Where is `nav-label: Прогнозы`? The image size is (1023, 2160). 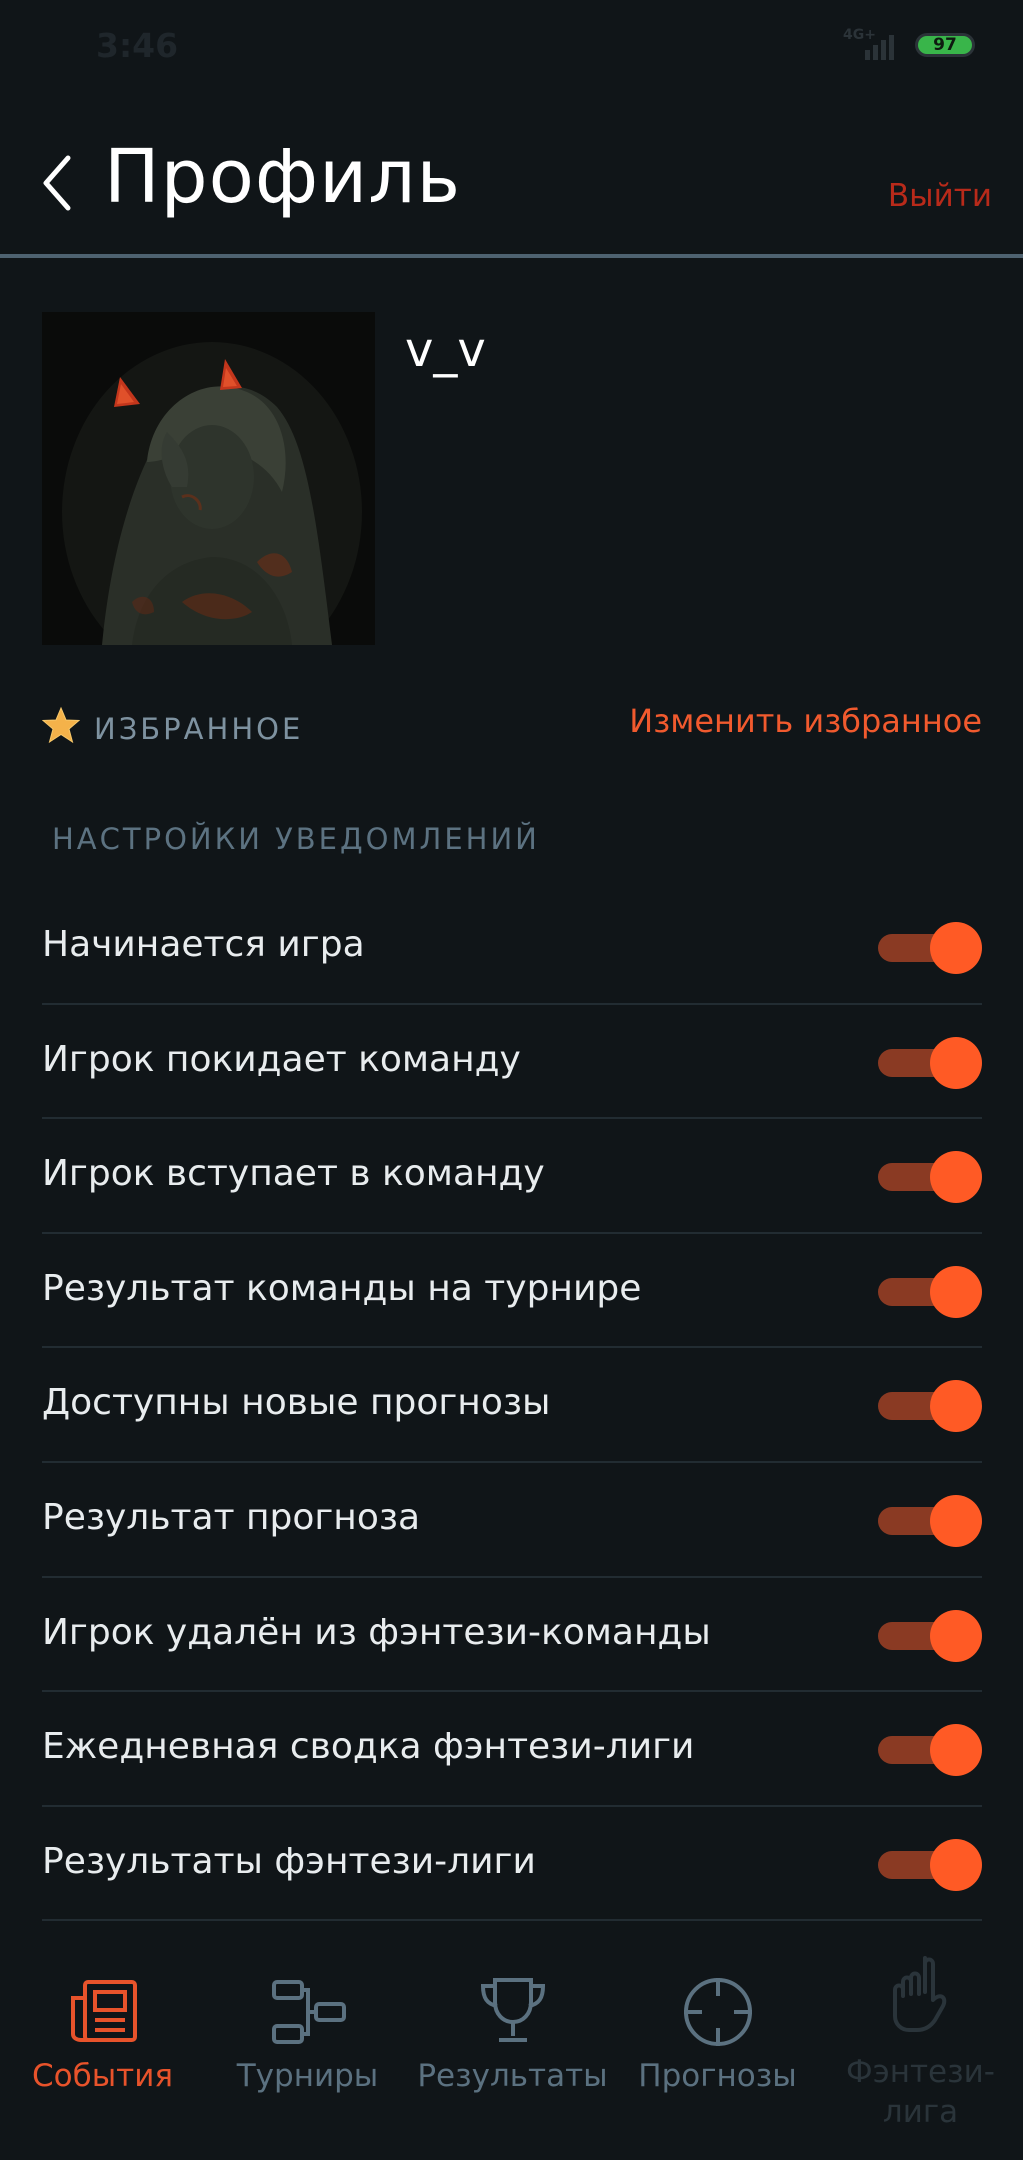
nav-label: Прогнозы is located at coordinates (717, 2076).